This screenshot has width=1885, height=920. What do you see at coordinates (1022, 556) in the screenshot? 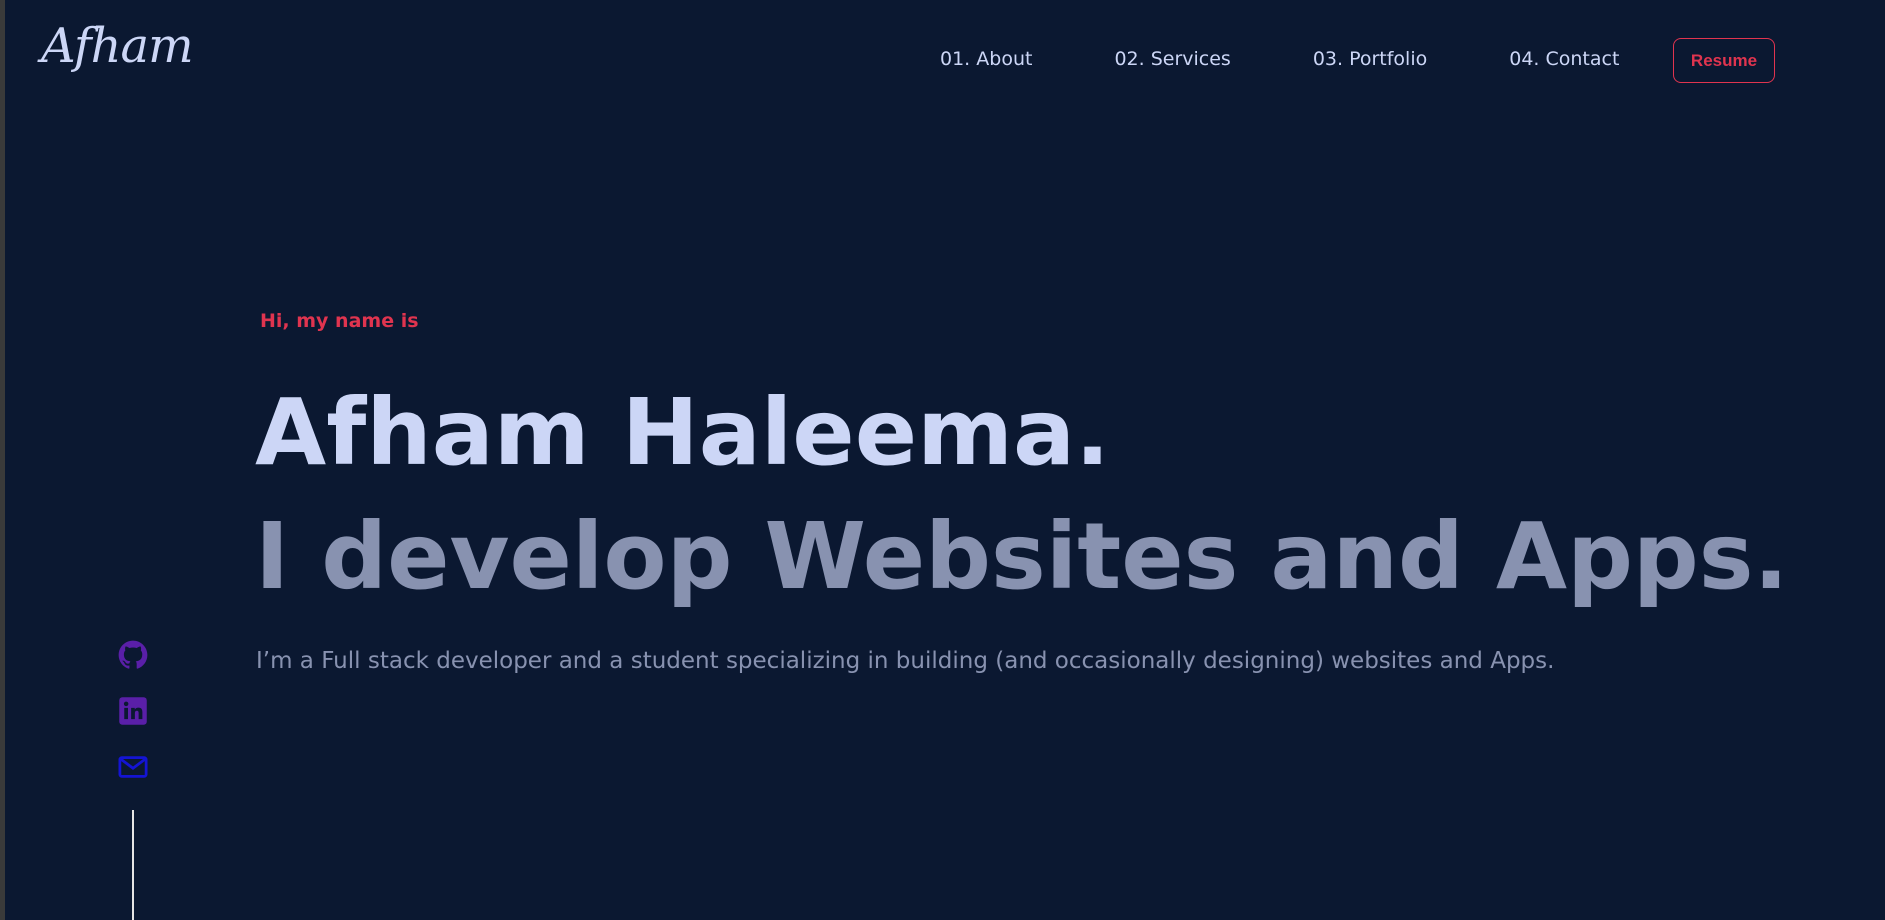
I see `hero-tagline: I develop Websites and Apps.` at bounding box center [1022, 556].